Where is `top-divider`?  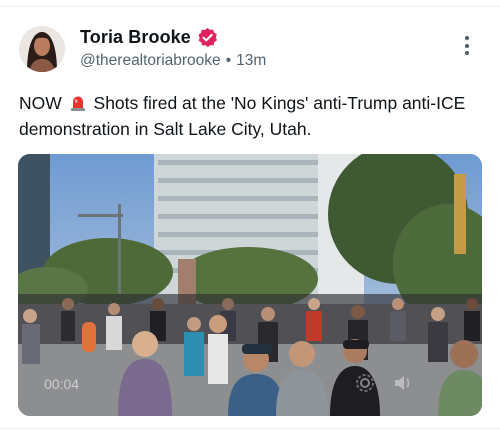
top-divider is located at coordinates (250, 6).